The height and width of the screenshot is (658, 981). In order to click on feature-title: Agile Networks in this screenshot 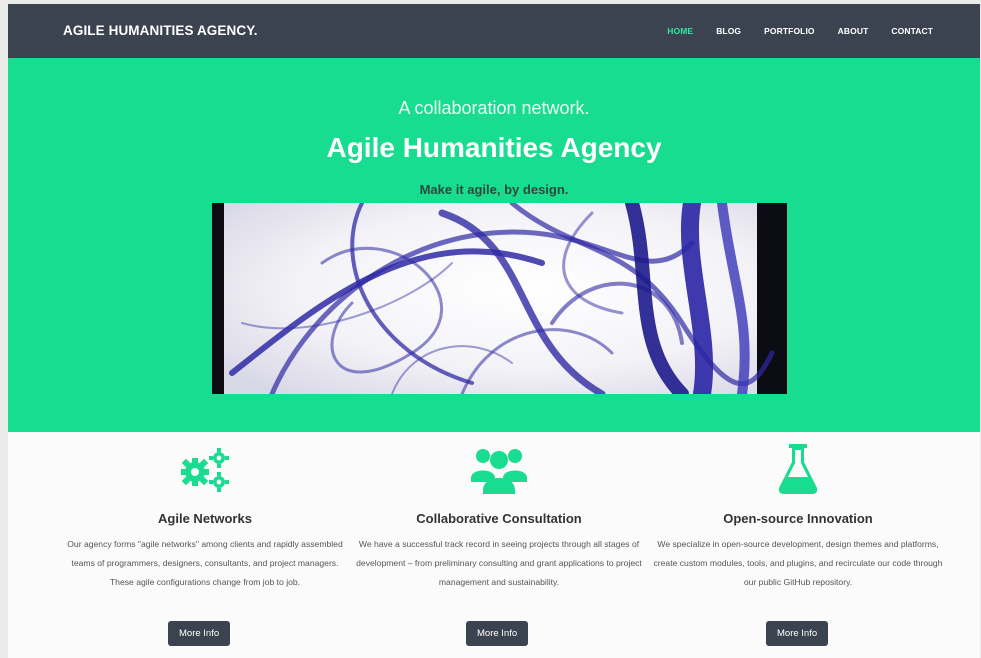, I will do `click(205, 518)`.